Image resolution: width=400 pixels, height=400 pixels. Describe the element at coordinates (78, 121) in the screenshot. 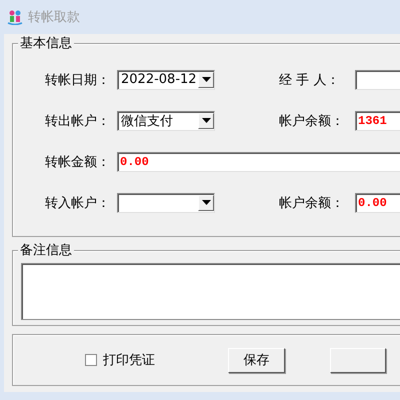

I see `field-label: 转出帐户：` at that location.